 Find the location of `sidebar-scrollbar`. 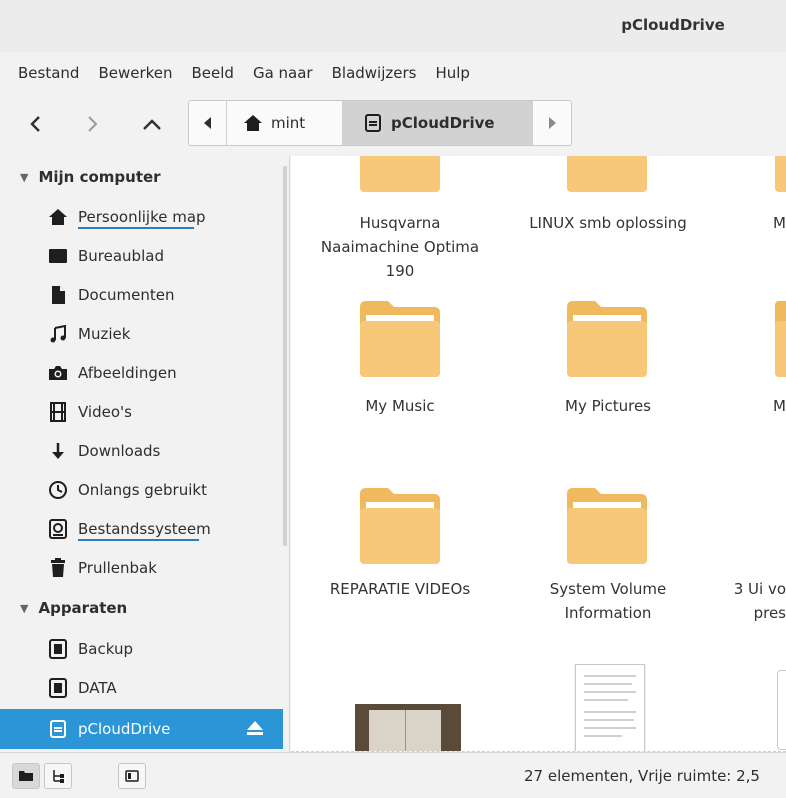

sidebar-scrollbar is located at coordinates (285, 356).